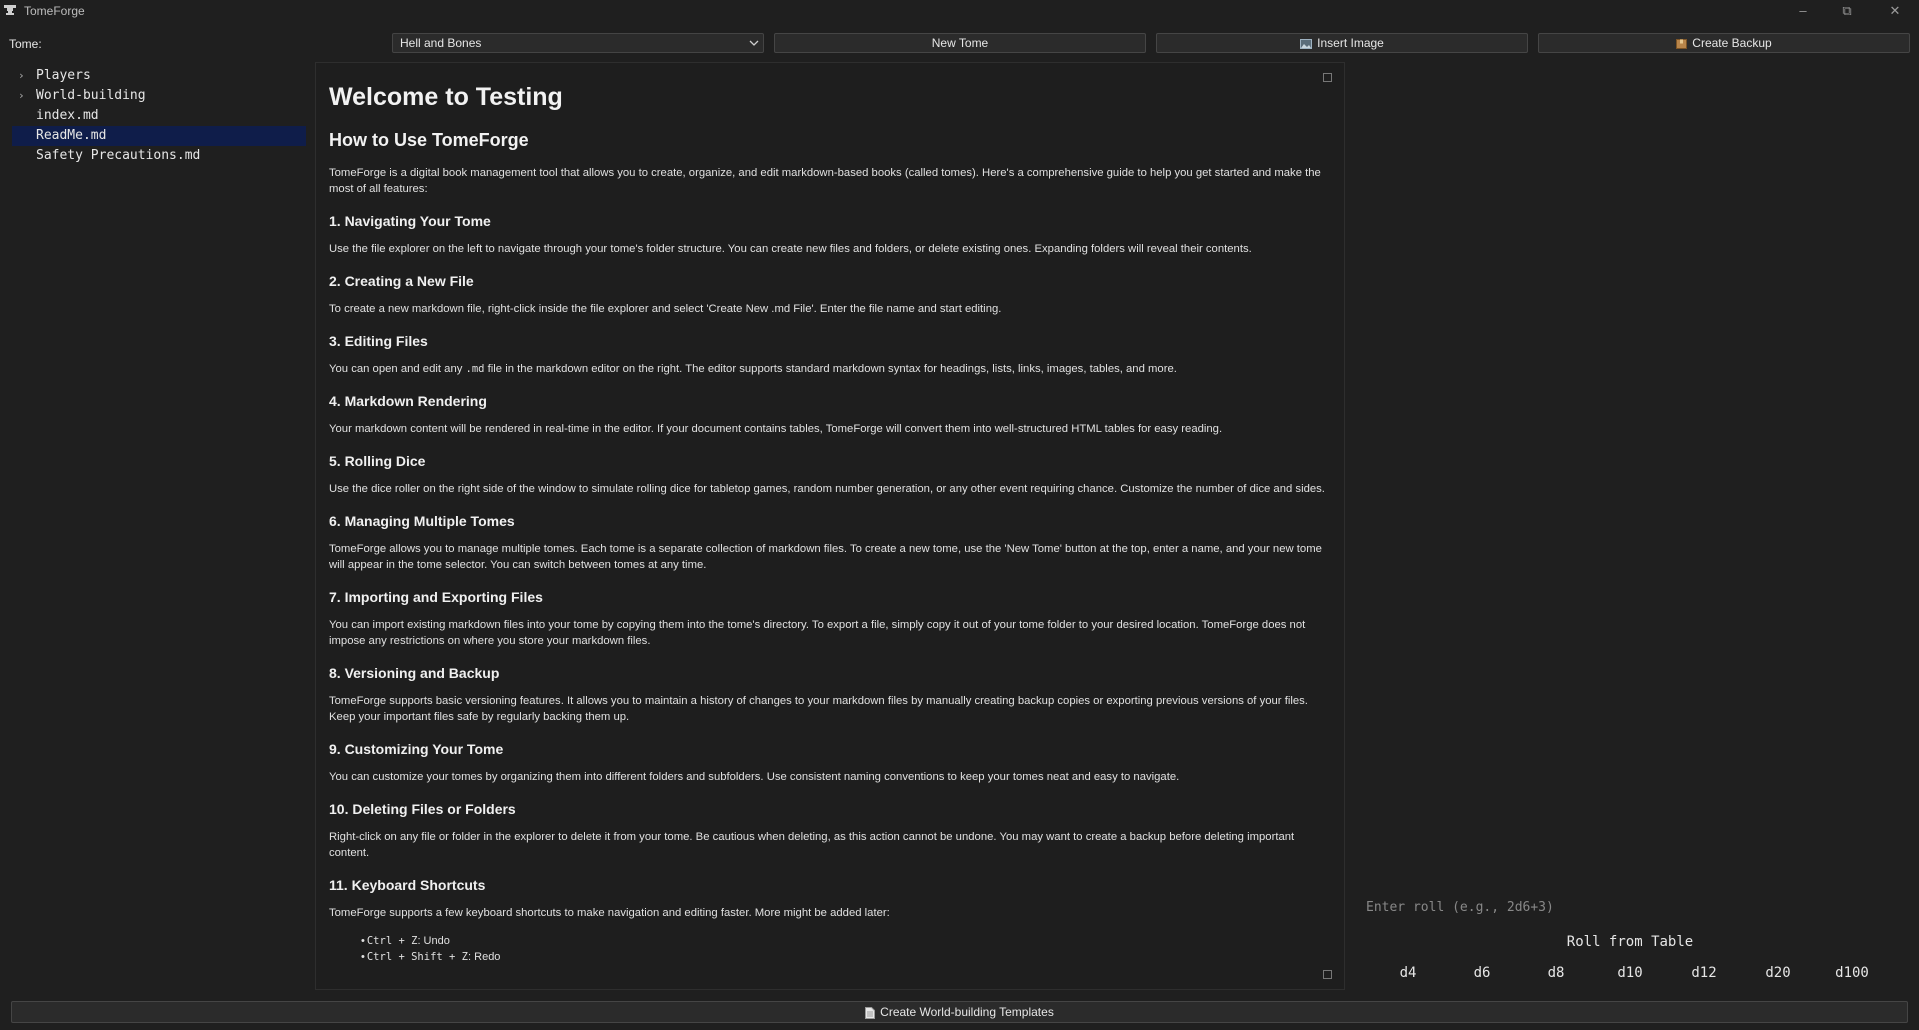 This screenshot has height=1030, width=1919. Describe the element at coordinates (1408, 973) in the screenshot. I see `d4-button: d4` at that location.